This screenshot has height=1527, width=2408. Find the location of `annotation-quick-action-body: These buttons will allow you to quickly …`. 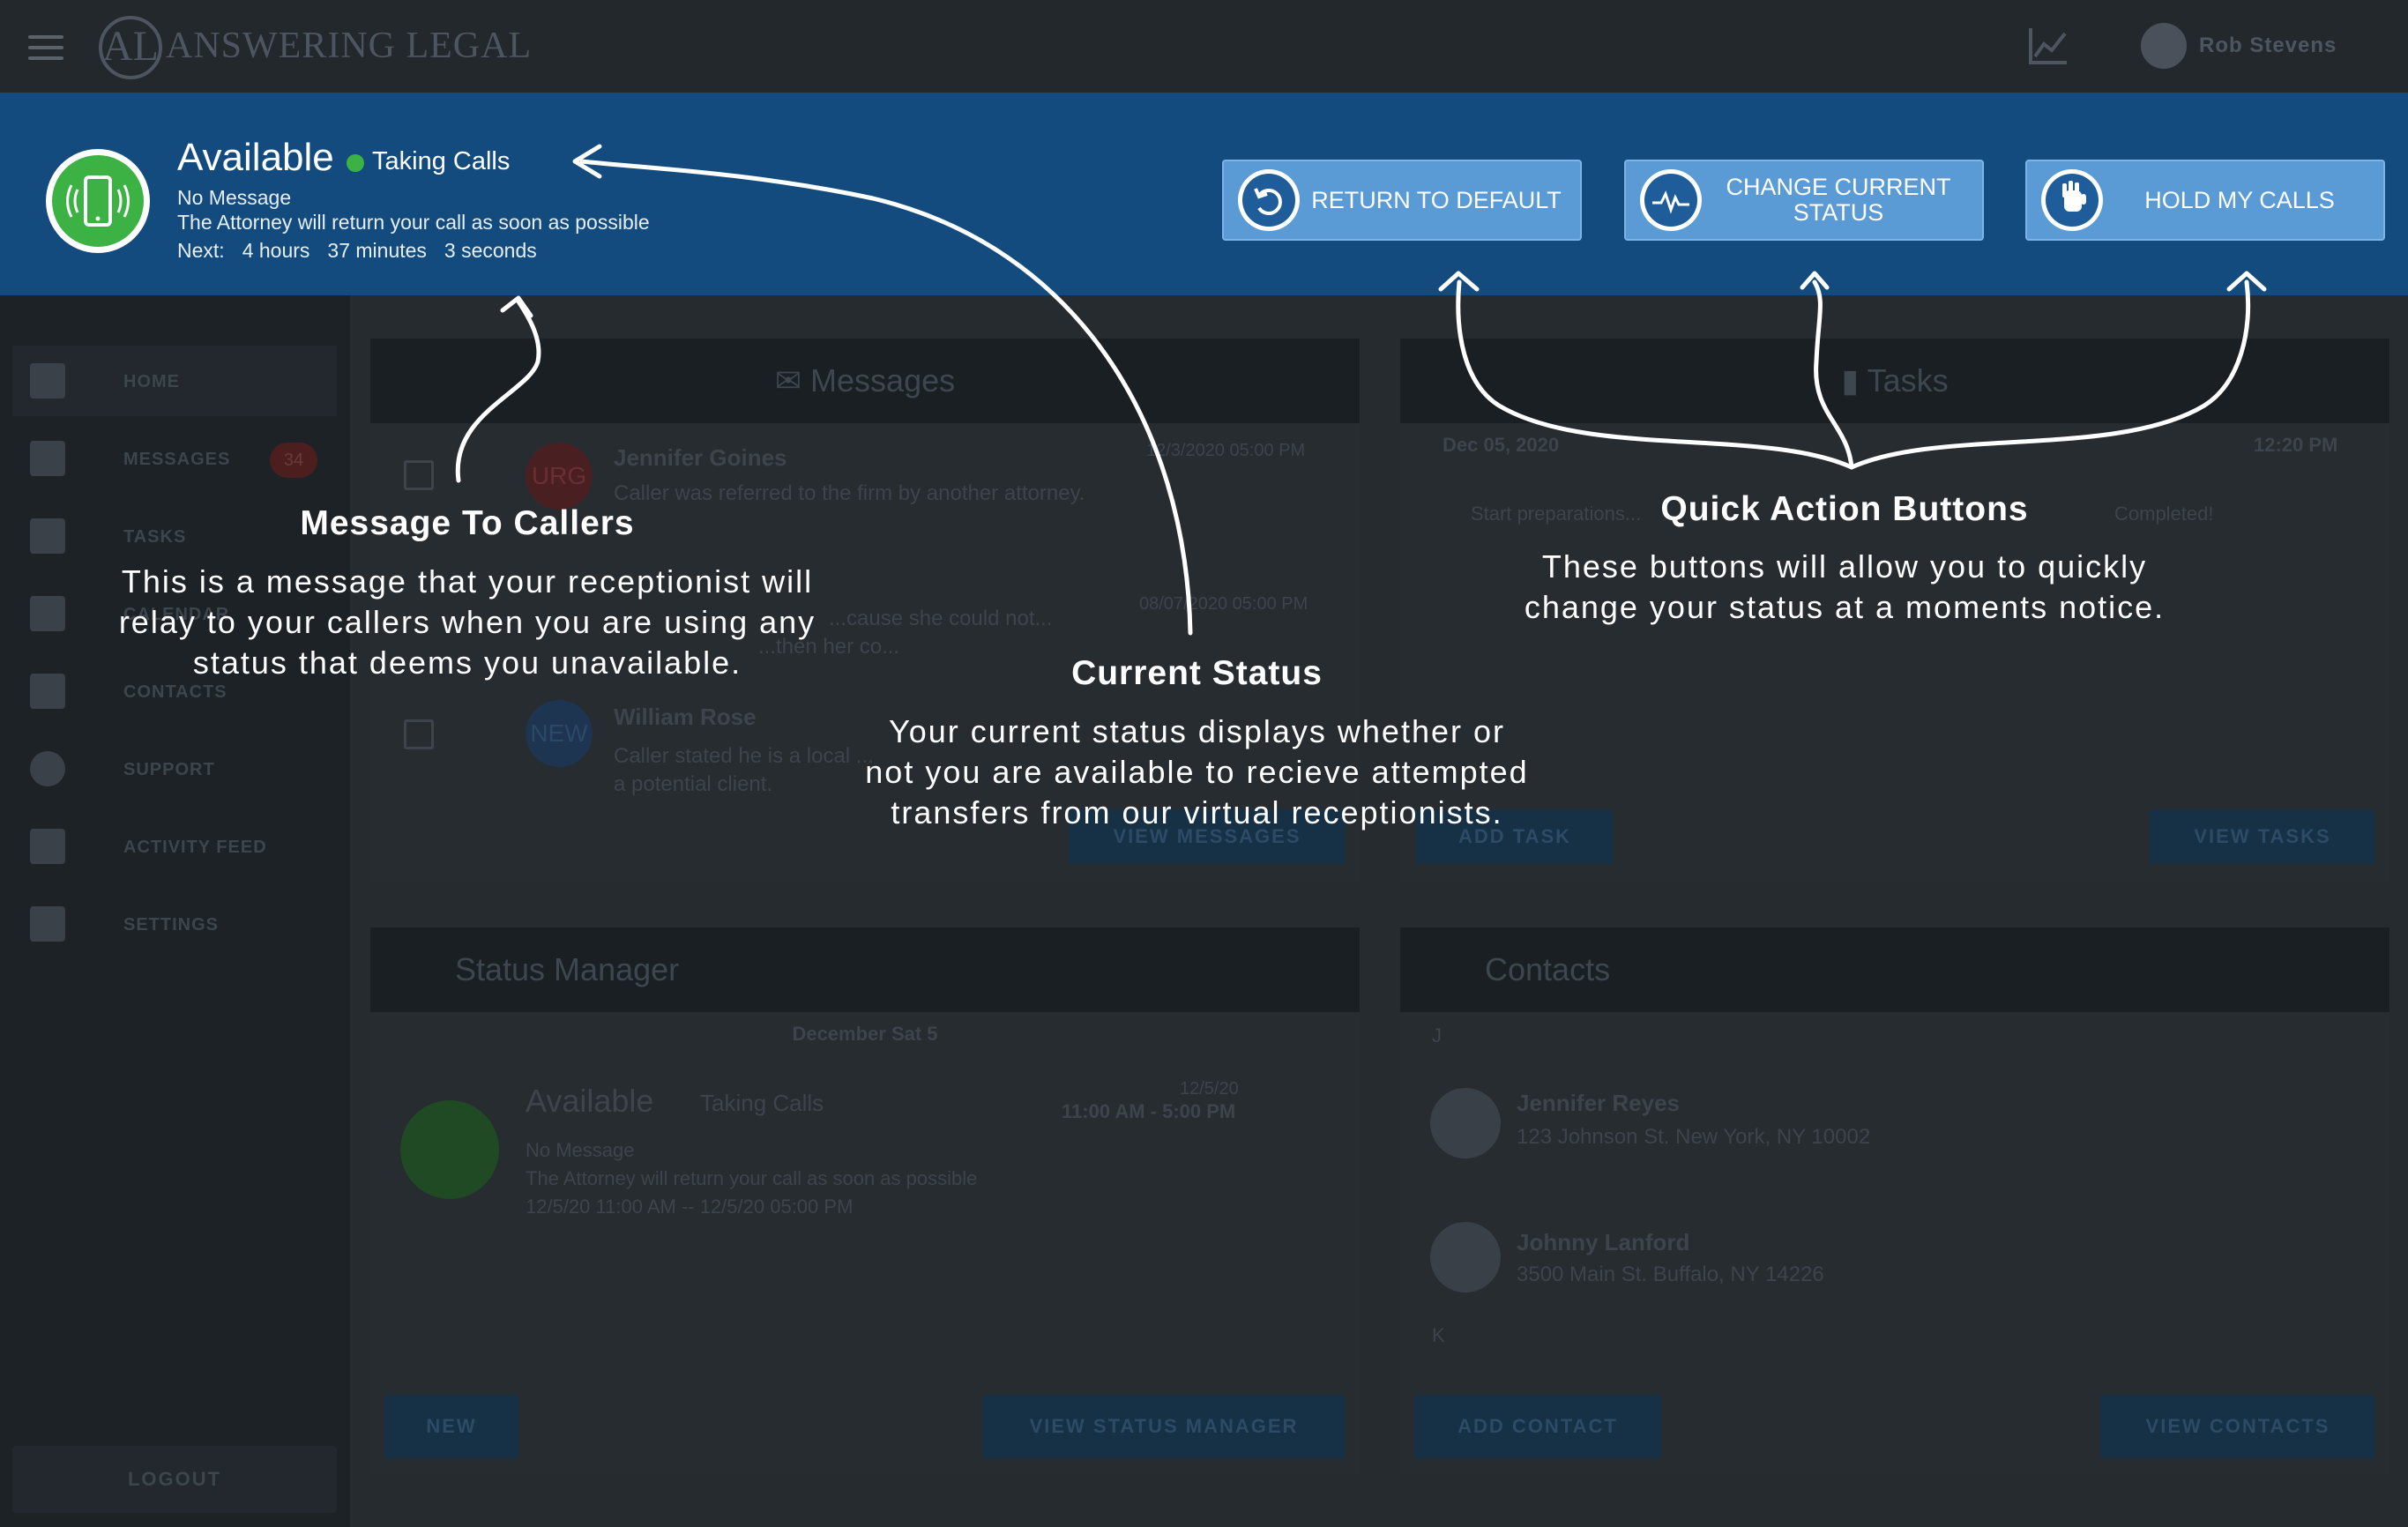

annotation-quick-action-body: These buttons will allow you to quickly … is located at coordinates (1844, 587).